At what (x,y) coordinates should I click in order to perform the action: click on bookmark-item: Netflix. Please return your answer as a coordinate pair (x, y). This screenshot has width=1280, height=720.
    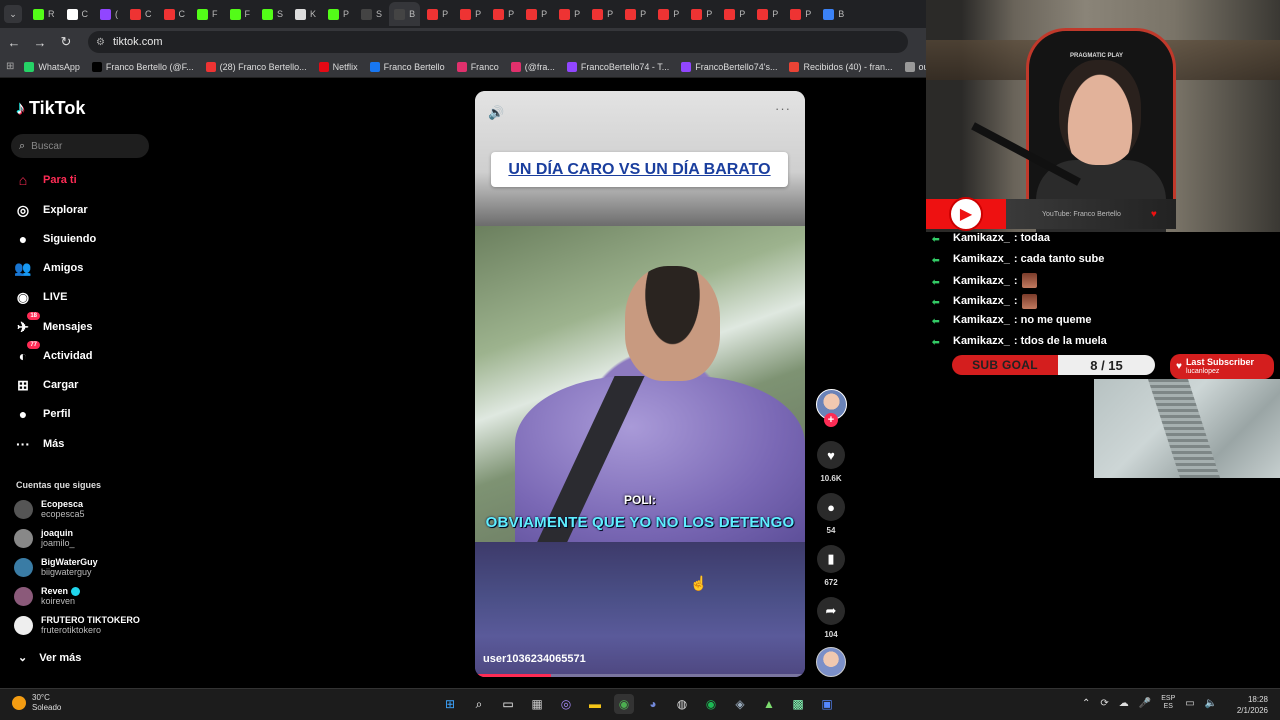
    Looking at the image, I should click on (338, 66).